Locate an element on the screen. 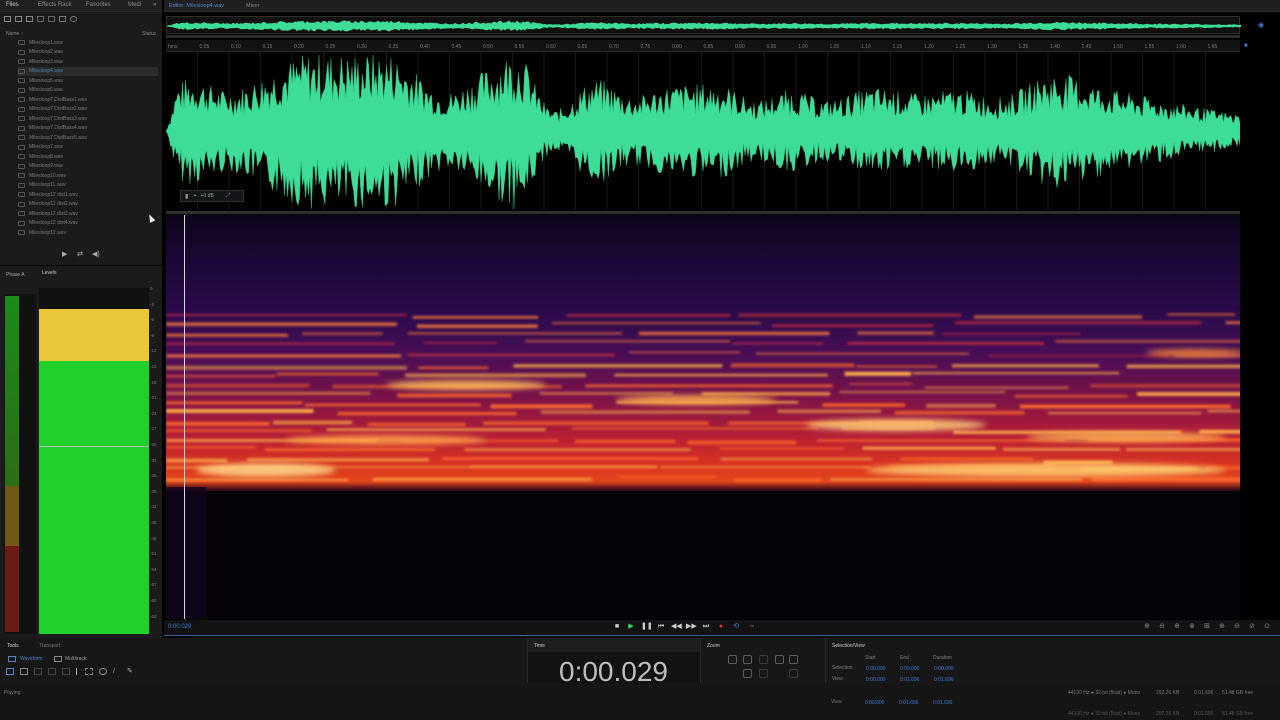  overview-strip is located at coordinates (703, 25).